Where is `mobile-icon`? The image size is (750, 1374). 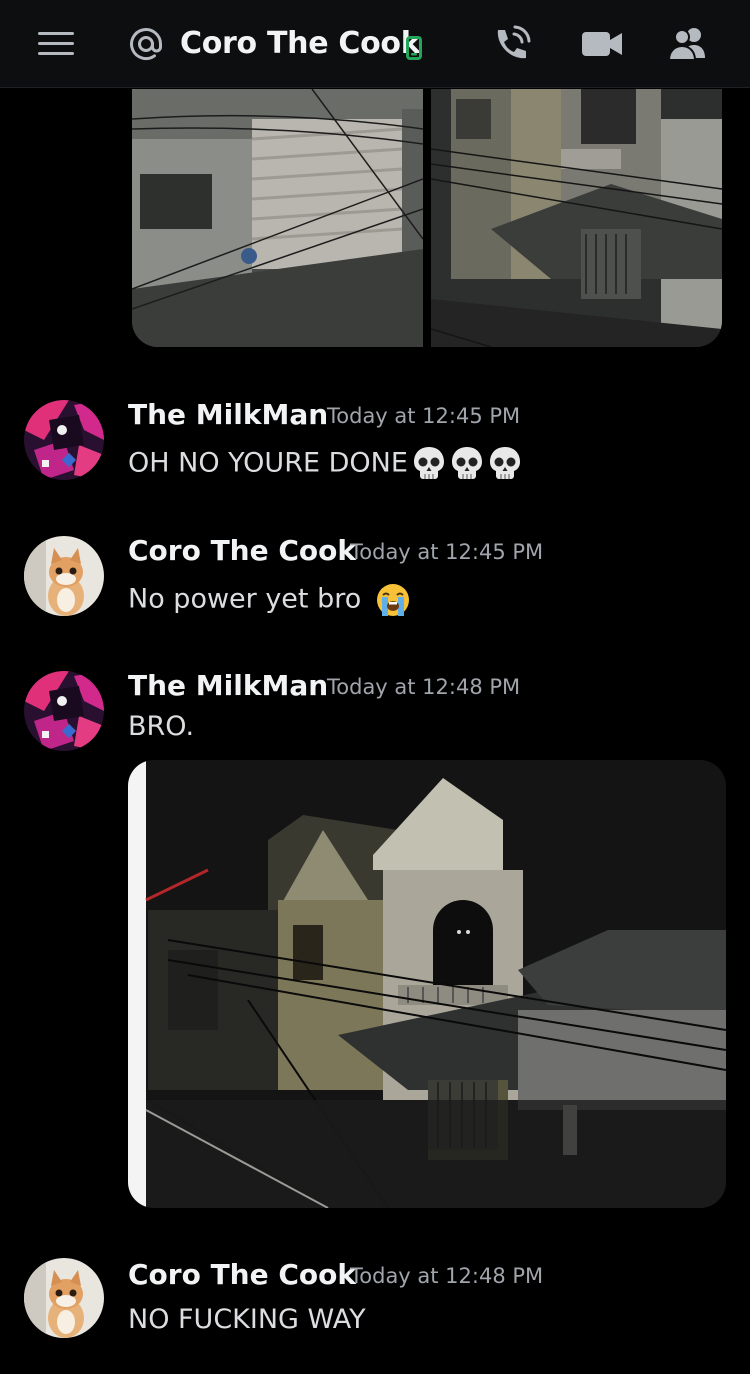
mobile-icon is located at coordinates (414, 48).